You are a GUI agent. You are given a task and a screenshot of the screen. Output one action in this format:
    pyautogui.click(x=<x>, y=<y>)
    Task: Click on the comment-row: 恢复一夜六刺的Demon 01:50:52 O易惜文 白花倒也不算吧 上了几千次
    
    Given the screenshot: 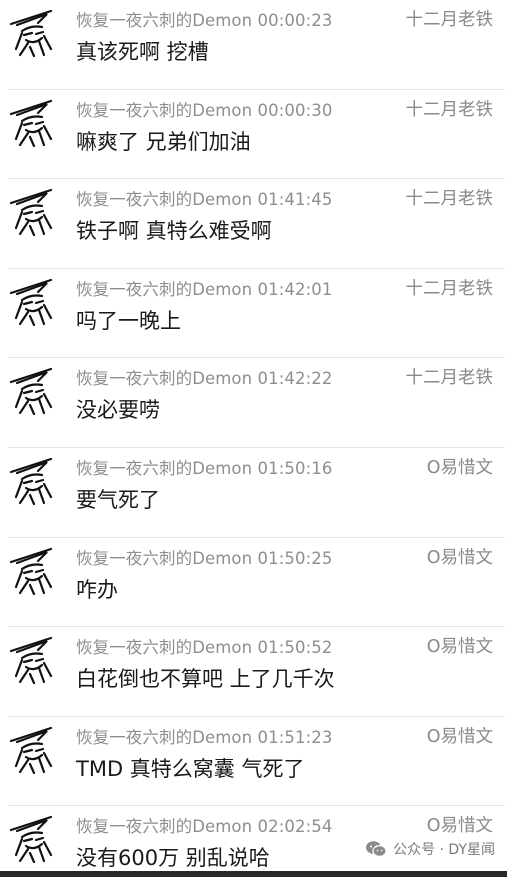 What is the action you would take?
    pyautogui.click(x=253, y=672)
    